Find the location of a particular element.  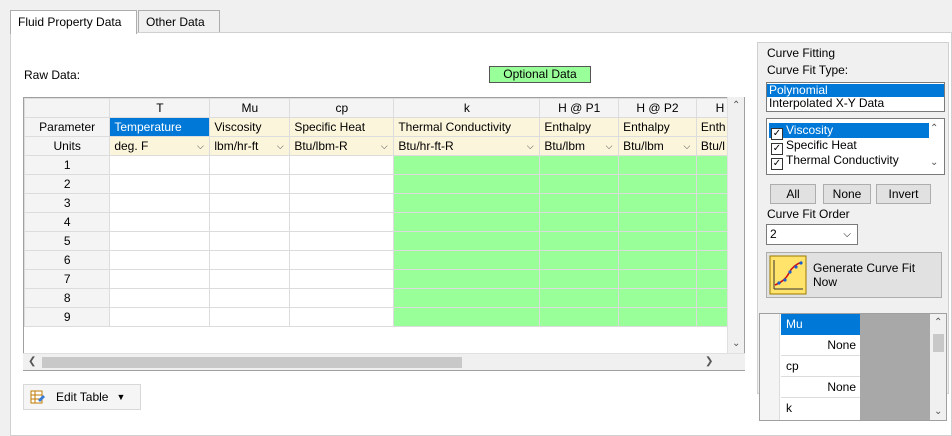

column-header-cp: cp is located at coordinates (342, 108).